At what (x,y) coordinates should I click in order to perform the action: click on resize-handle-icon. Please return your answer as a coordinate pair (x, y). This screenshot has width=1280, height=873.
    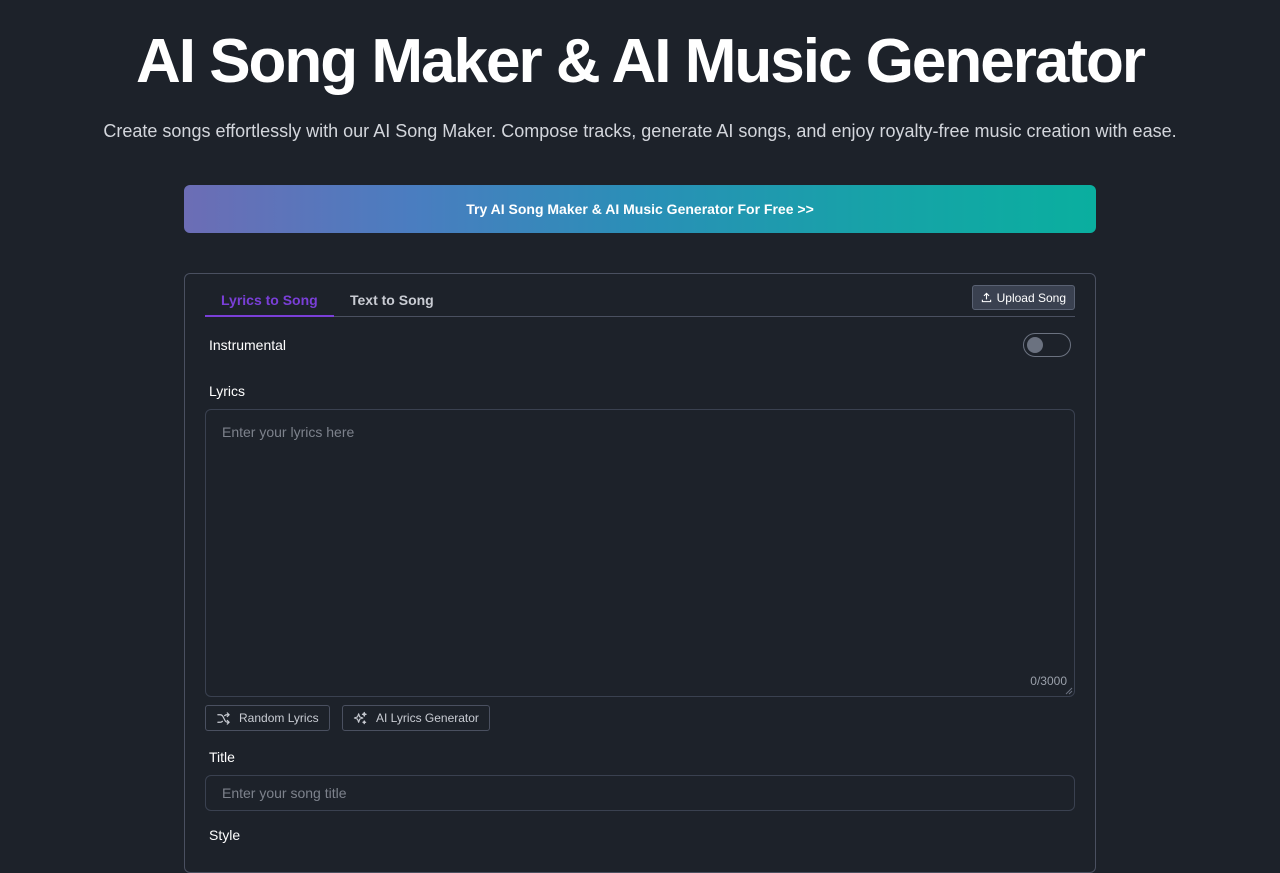
    Looking at the image, I should click on (1069, 691).